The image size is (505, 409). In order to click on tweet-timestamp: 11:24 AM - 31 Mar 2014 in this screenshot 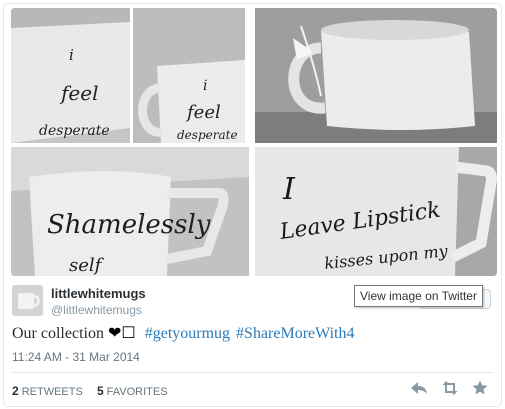, I will do `click(76, 357)`.